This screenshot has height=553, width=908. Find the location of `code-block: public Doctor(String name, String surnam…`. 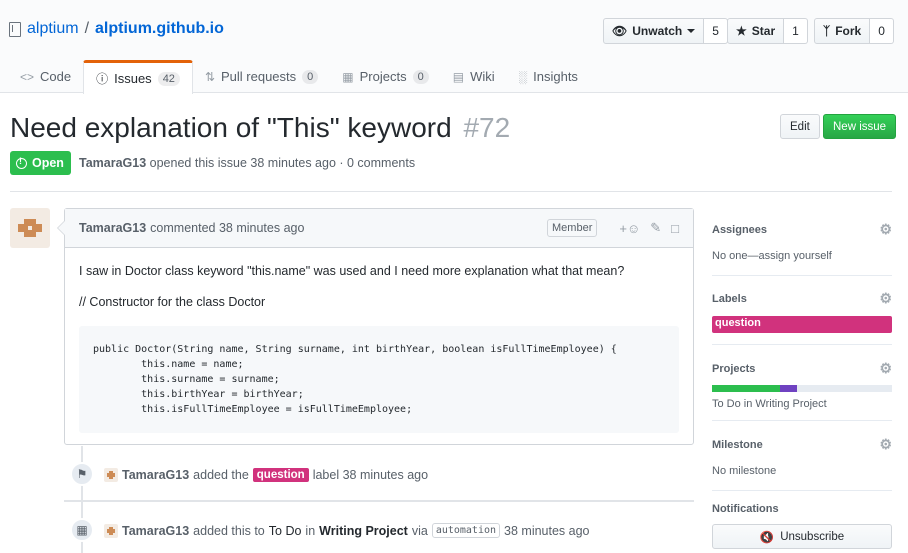

code-block: public Doctor(String name, String surnam… is located at coordinates (379, 379).